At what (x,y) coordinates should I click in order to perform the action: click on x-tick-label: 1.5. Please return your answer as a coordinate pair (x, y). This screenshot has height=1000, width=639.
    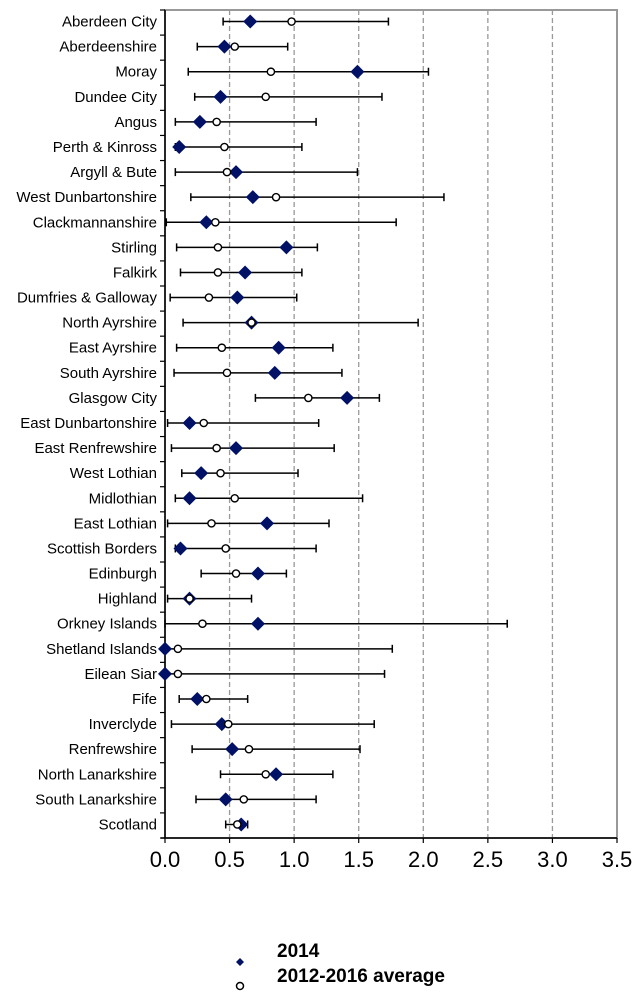
    Looking at the image, I should click on (358, 859).